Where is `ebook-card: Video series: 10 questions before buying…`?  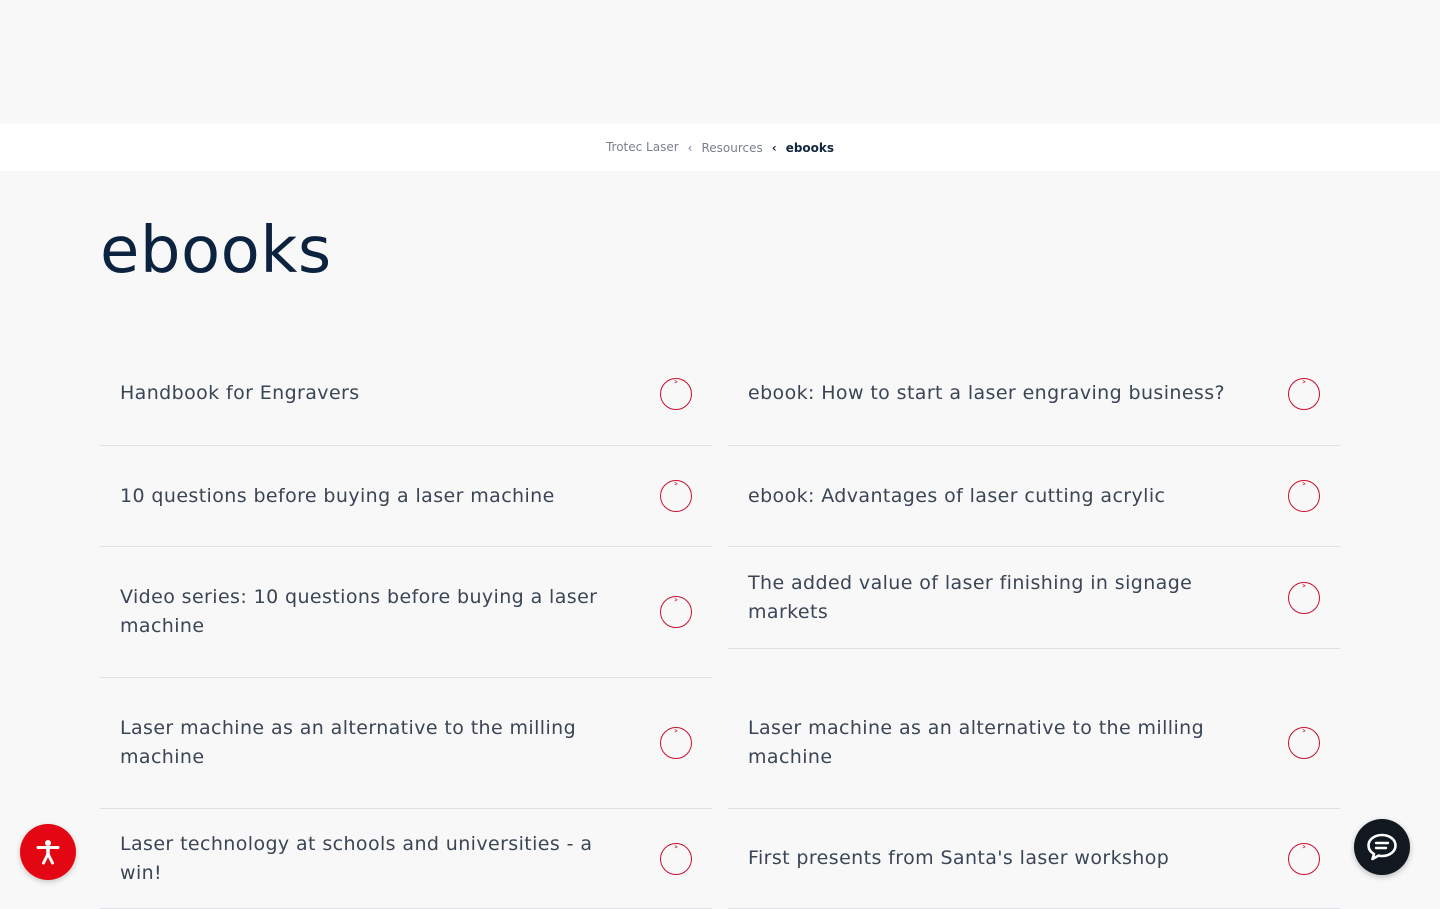
ebook-card: Video series: 10 questions before buying… is located at coordinates (406, 612).